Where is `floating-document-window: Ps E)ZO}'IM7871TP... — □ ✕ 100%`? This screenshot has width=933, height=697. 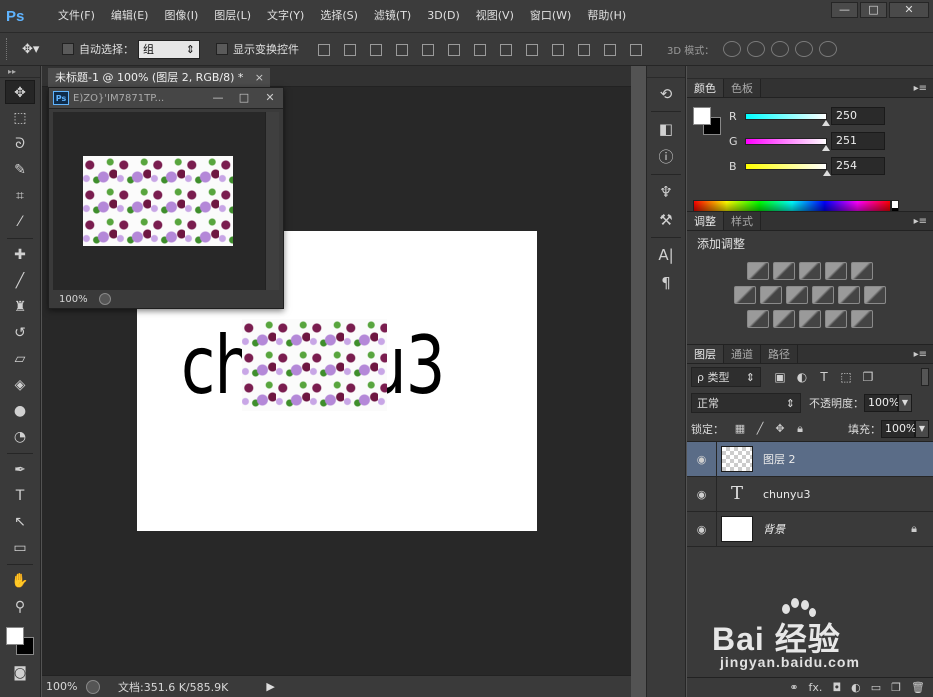
floating-document-window: Ps E)ZO}'IM7871TP... — □ ✕ 100% is located at coordinates (166, 198).